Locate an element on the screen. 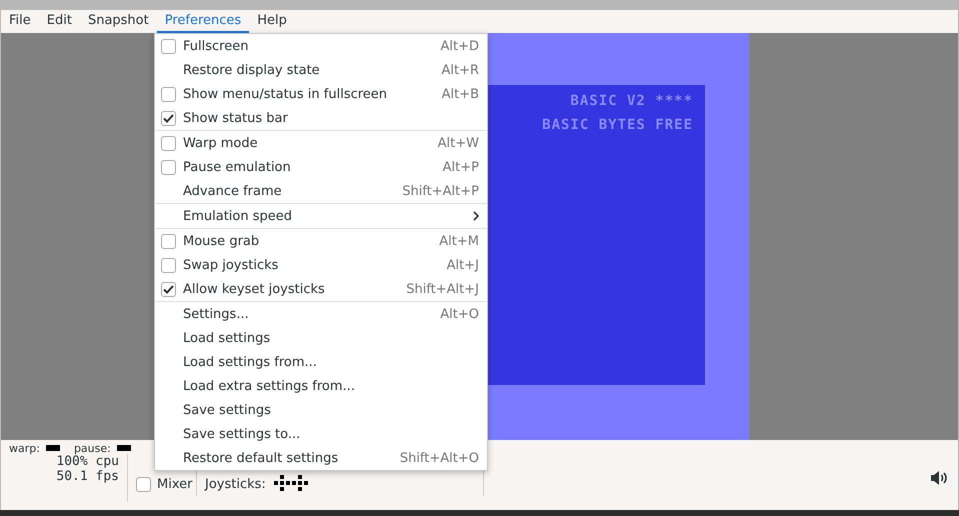  menu-item: File is located at coordinates (20, 21).